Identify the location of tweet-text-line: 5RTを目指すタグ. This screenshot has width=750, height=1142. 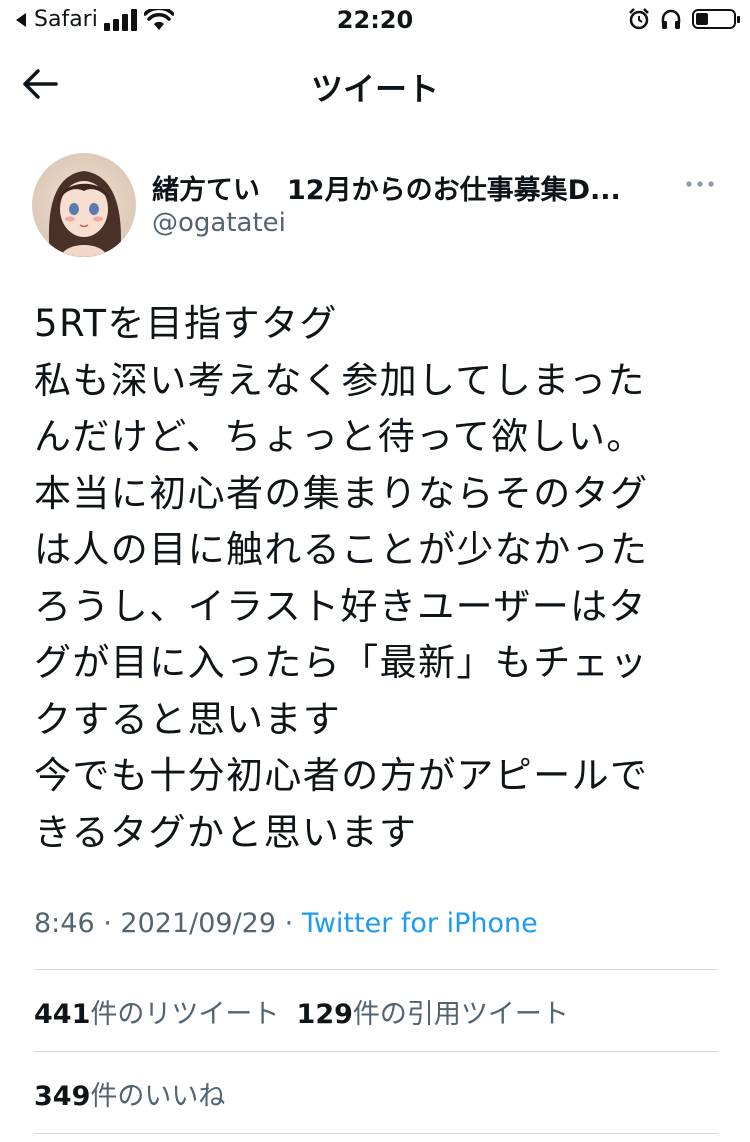
(186, 323).